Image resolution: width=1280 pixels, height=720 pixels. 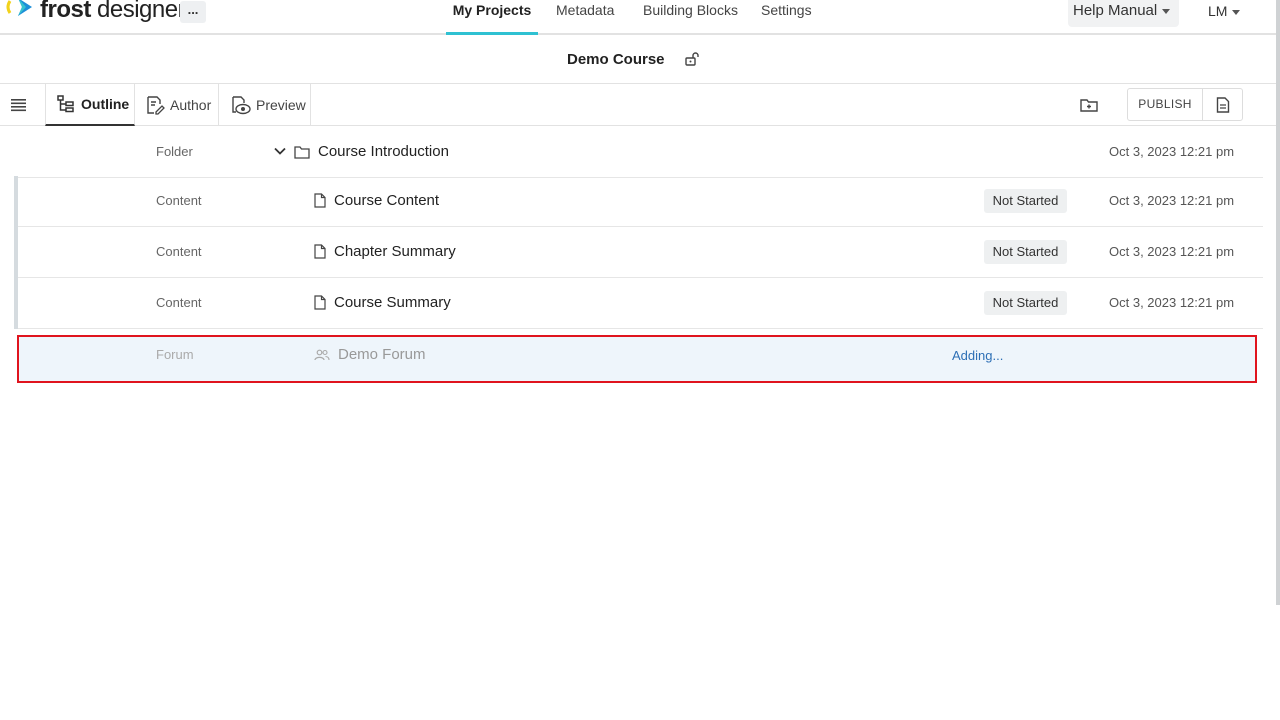 I want to click on user-initials: LM, so click(x=1218, y=11).